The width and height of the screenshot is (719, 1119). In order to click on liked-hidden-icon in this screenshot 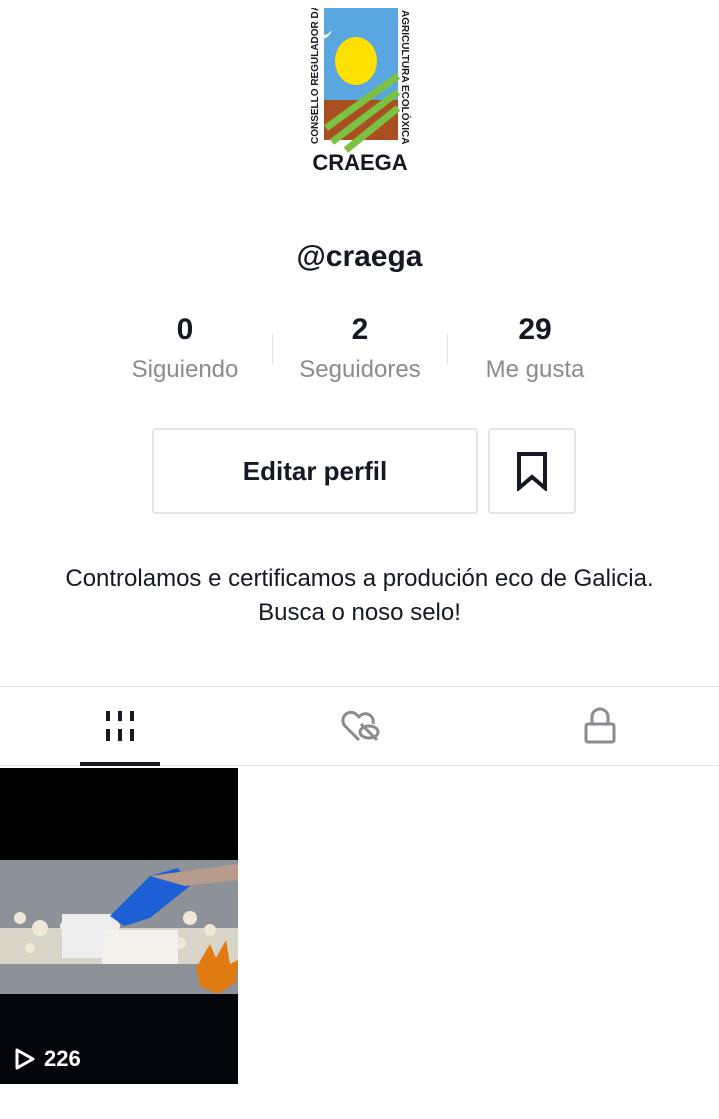, I will do `click(360, 726)`.